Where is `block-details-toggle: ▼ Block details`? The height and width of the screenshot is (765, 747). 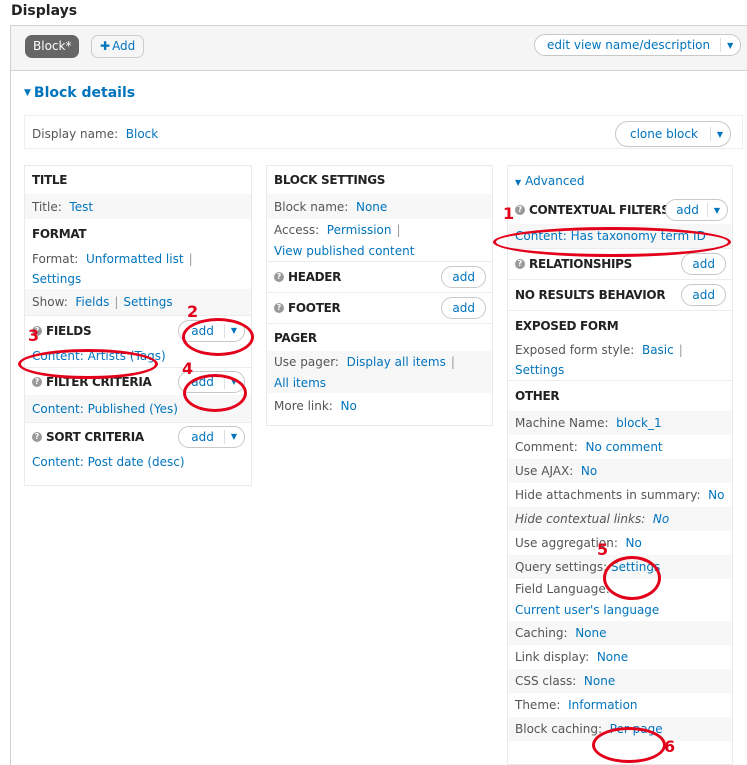 block-details-toggle: ▼ Block details is located at coordinates (79, 93).